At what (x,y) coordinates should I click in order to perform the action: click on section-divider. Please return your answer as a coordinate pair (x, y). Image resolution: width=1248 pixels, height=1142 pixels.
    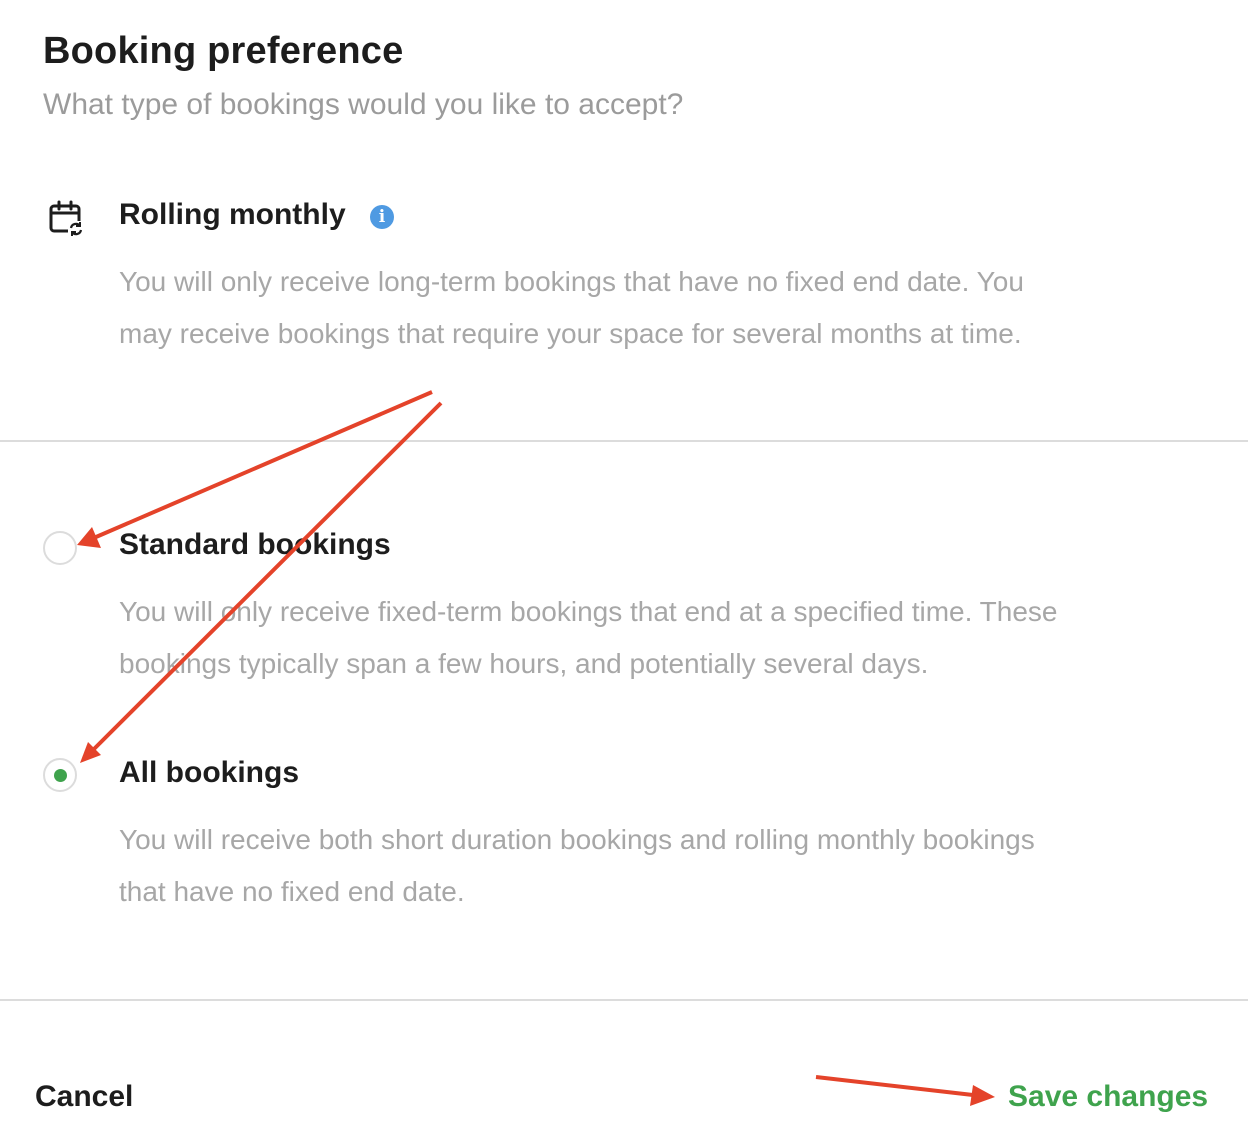
    Looking at the image, I should click on (624, 441).